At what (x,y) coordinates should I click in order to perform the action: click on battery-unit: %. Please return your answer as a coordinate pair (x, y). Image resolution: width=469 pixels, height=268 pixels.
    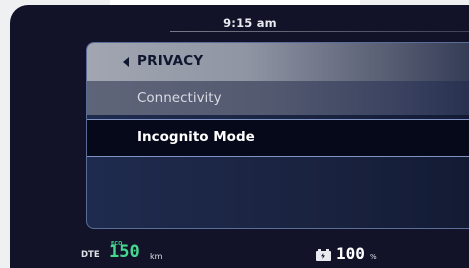
    Looking at the image, I should click on (373, 257).